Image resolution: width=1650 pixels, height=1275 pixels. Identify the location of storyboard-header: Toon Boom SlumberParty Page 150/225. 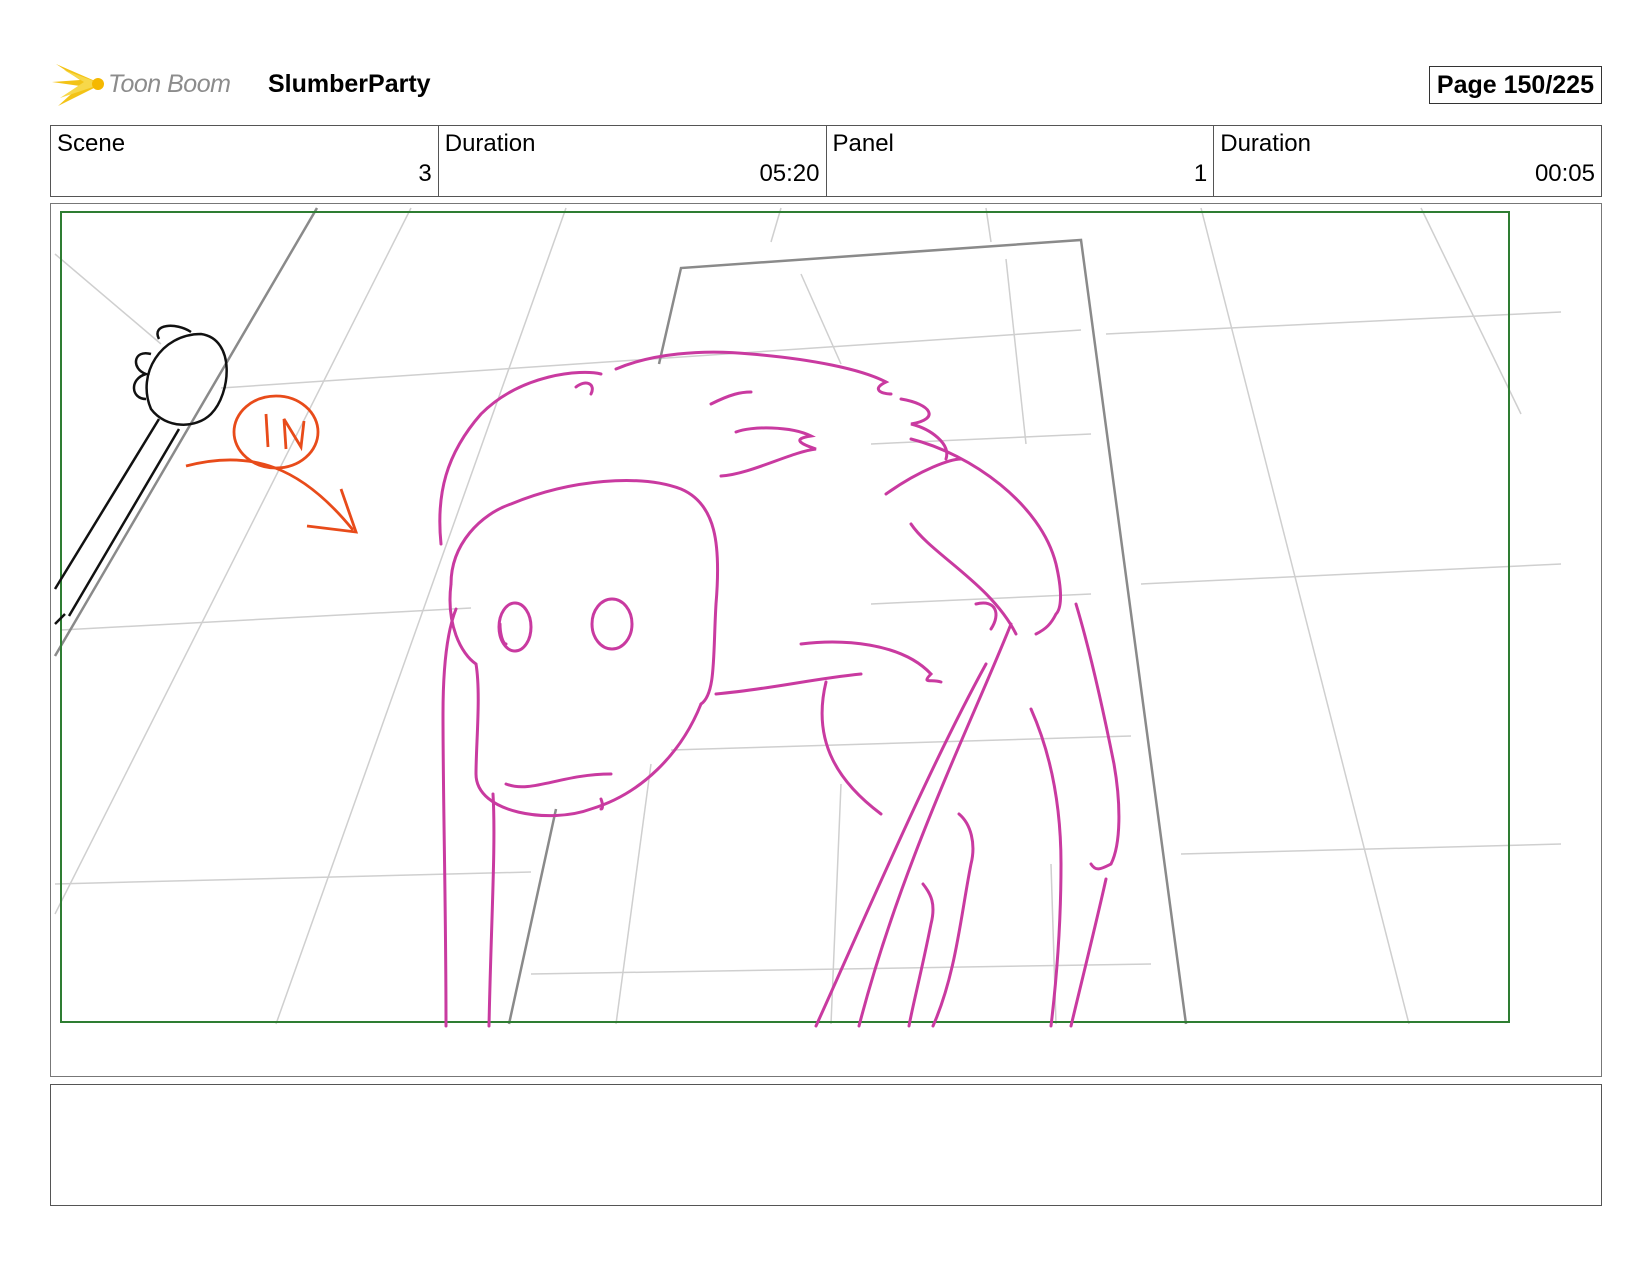
(826, 85).